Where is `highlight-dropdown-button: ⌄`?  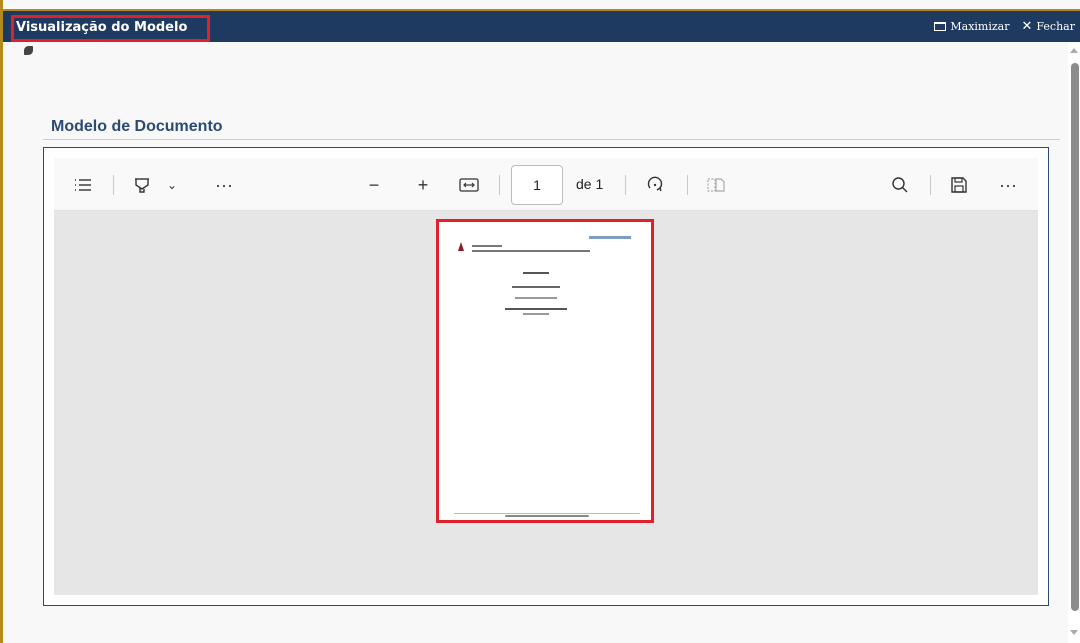 highlight-dropdown-button: ⌄ is located at coordinates (172, 185).